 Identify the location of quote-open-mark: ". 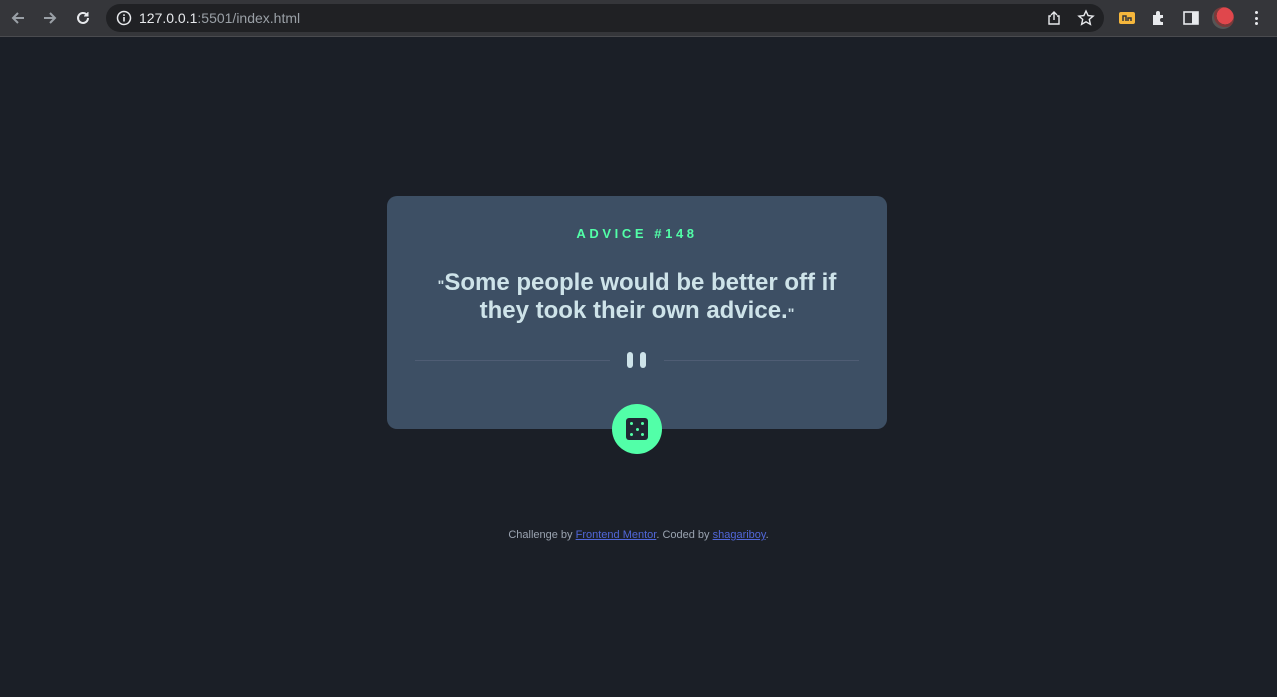
(441, 285).